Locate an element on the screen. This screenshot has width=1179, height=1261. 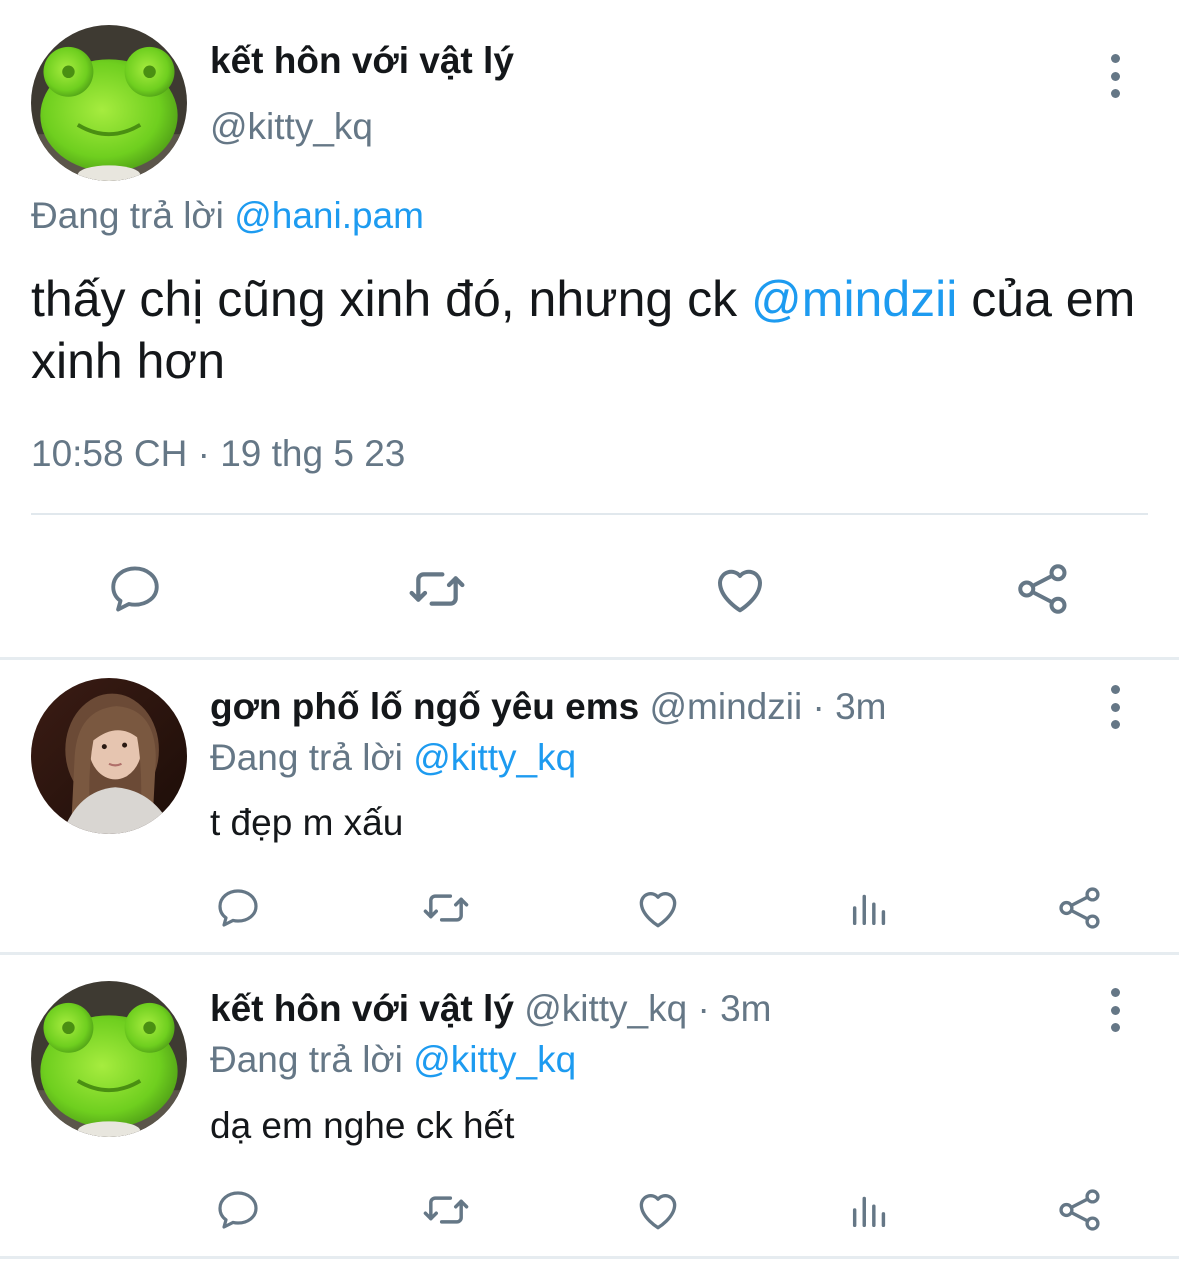
author-name: gơn phố lố ngố yêu ems is located at coordinates (424, 706).